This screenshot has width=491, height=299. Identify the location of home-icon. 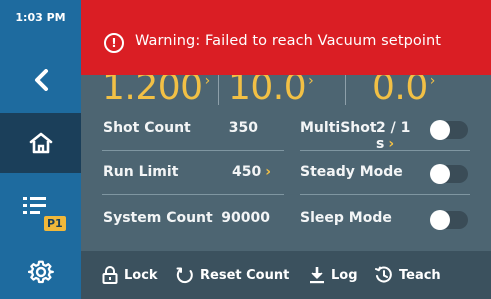
(40, 143).